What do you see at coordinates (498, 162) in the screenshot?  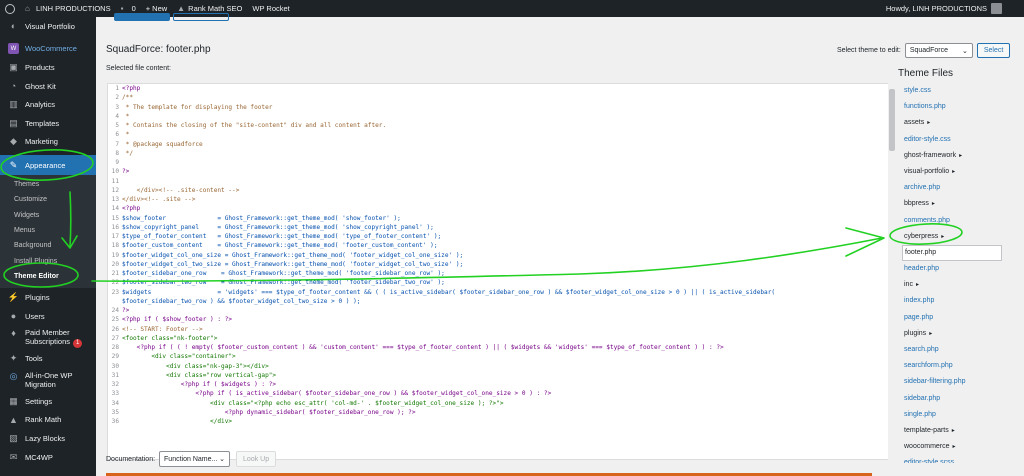 I see `code-line: 9` at bounding box center [498, 162].